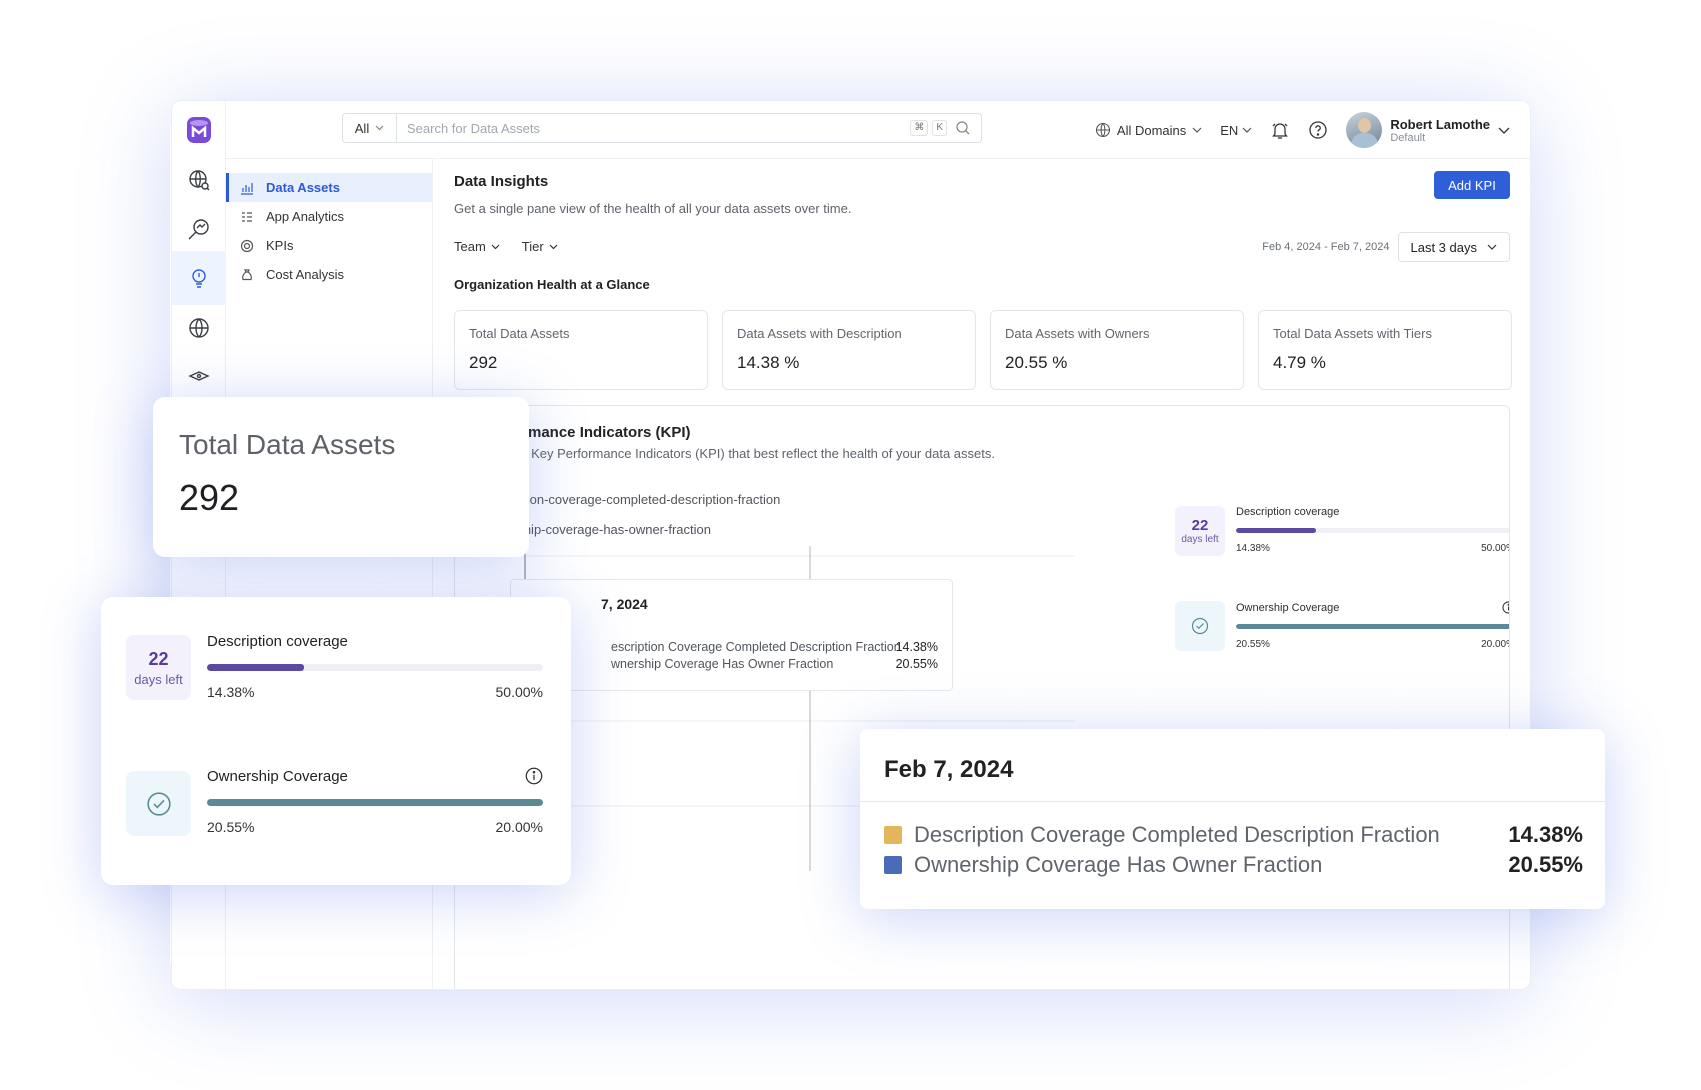 This screenshot has height=1090, width=1701. Describe the element at coordinates (654, 128) in the screenshot. I see `search-input` at that location.